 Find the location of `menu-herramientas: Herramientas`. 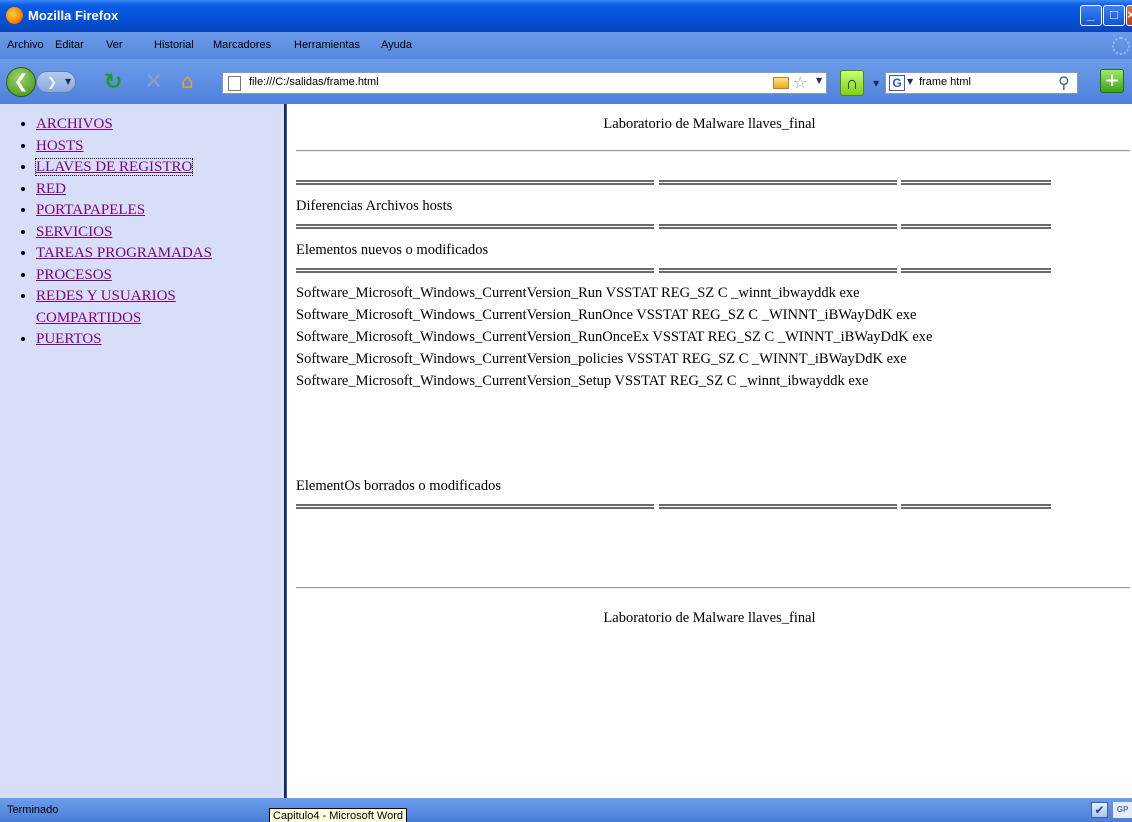

menu-herramientas: Herramientas is located at coordinates (327, 45).